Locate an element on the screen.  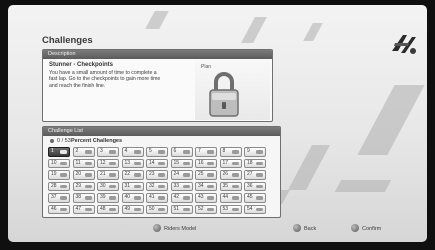
challenge-cell: 29 is located at coordinates (83, 186).